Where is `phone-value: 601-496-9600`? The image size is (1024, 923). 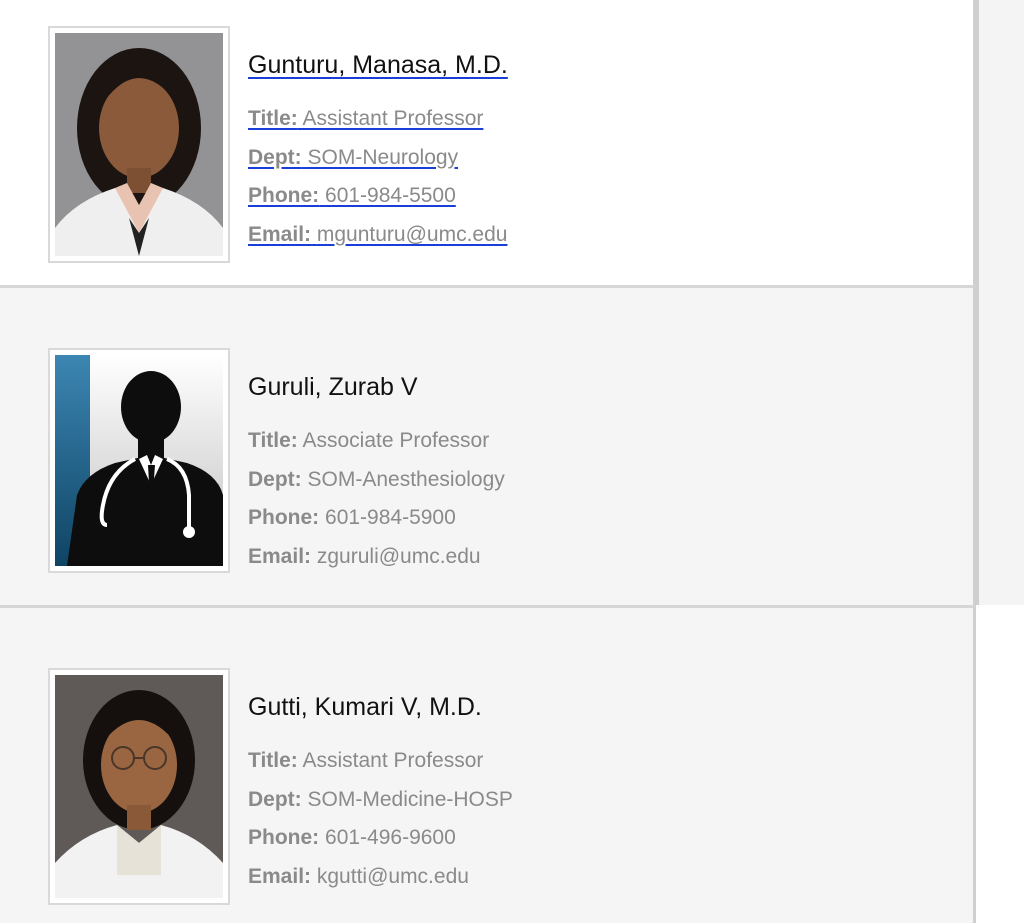
phone-value: 601-496-9600 is located at coordinates (390, 837).